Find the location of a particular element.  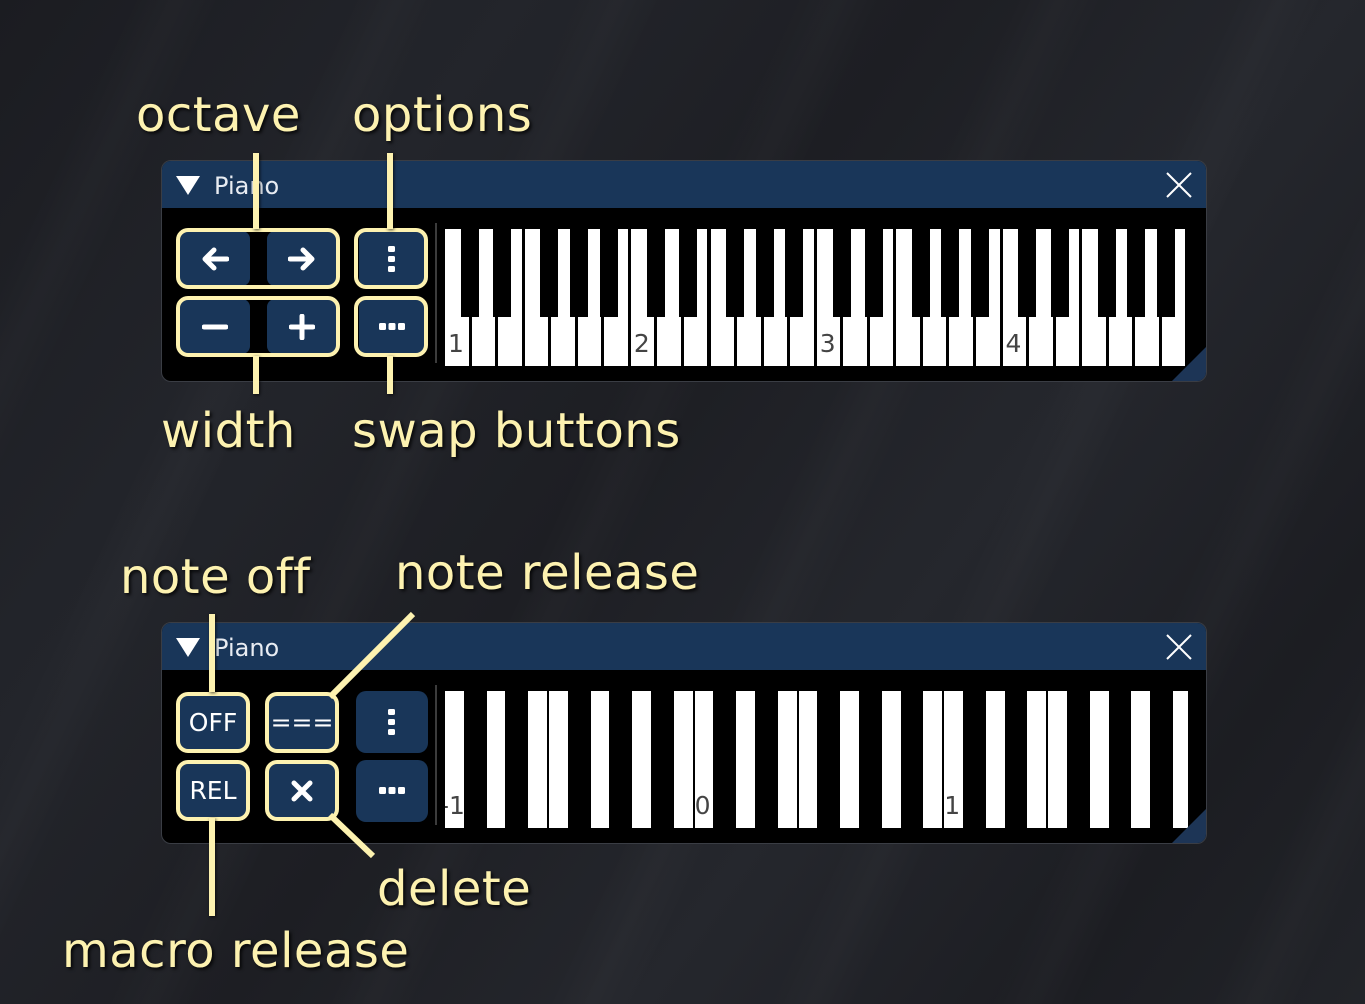

delete-callout-line is located at coordinates (351, 835).